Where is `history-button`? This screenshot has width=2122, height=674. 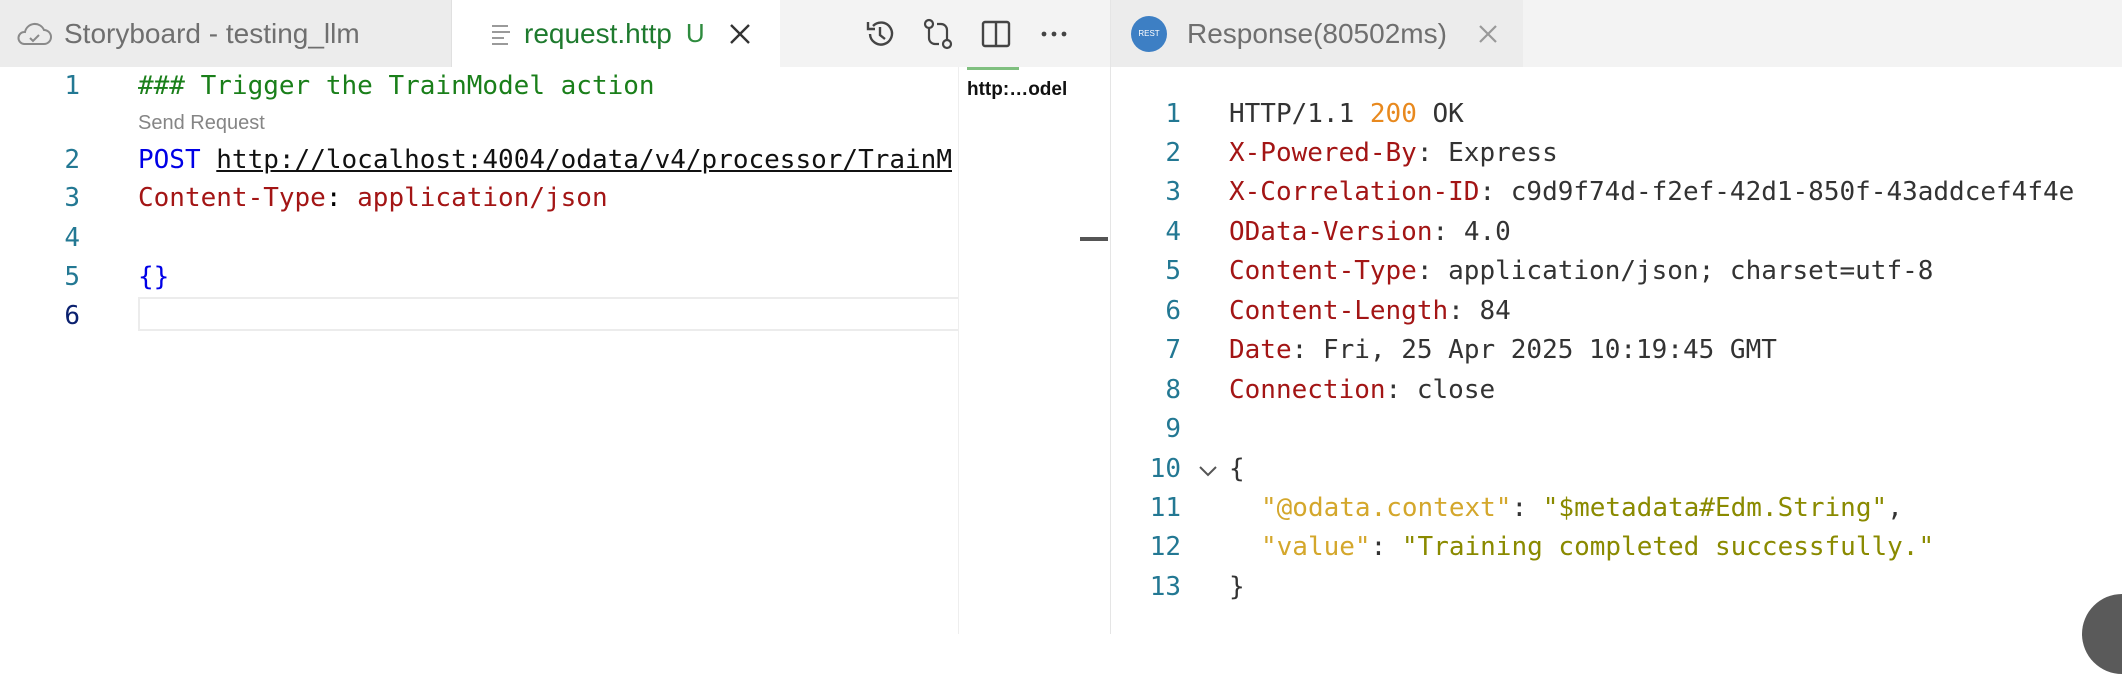 history-button is located at coordinates (880, 34).